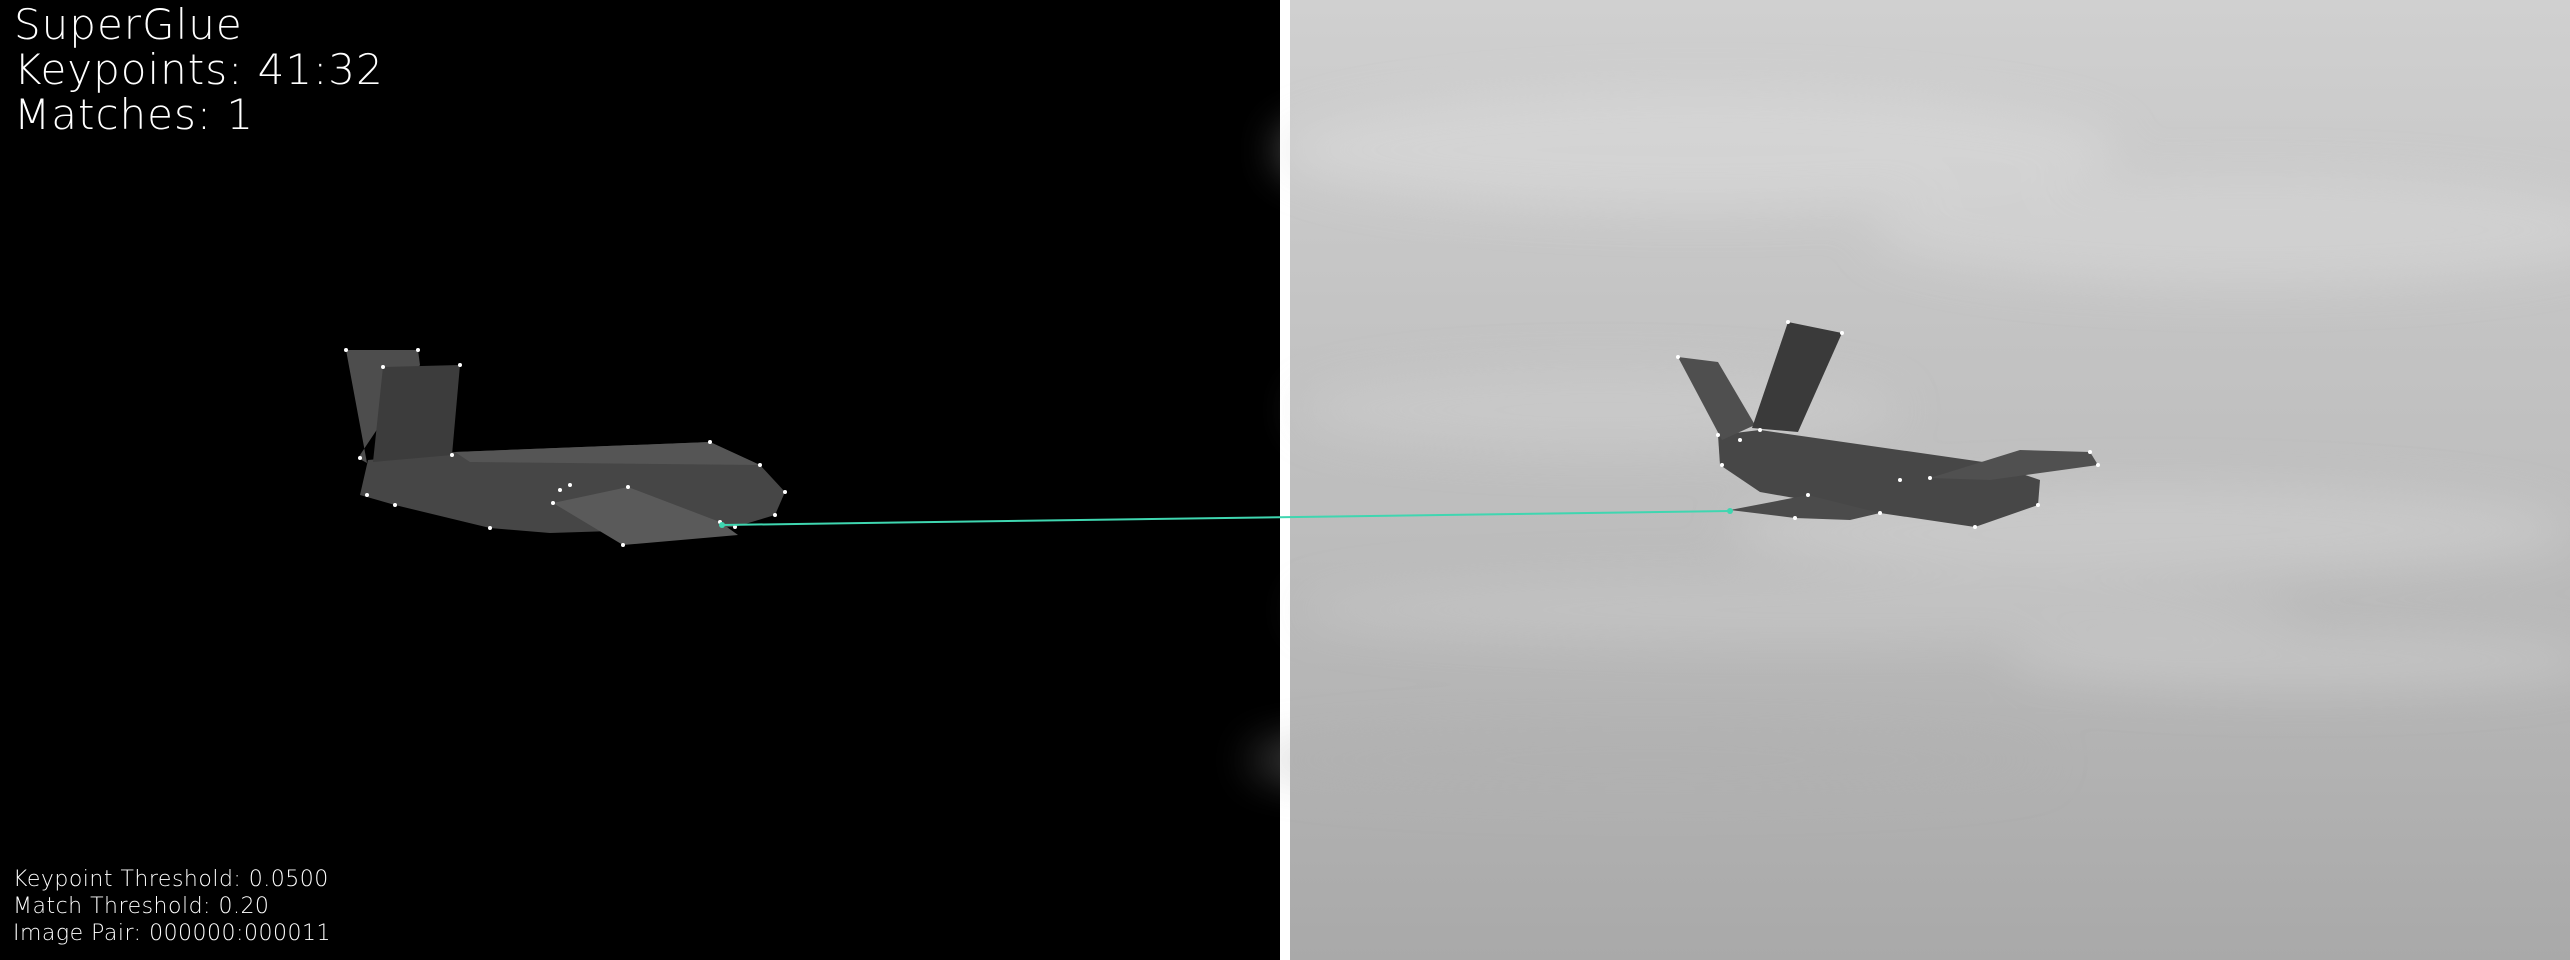 This screenshot has width=2570, height=960. I want to click on hud-top-overlay: SuperGlue Keypoints: 41:32 Matches: 1, so click(199, 69).